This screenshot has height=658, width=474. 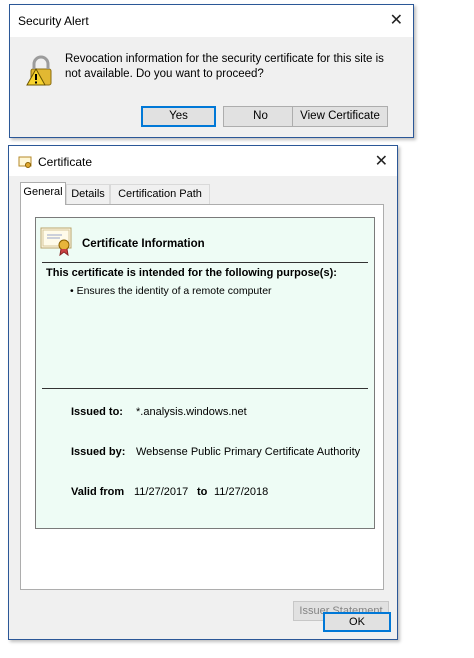 I want to click on issued-to-label: Issued to:, so click(x=97, y=412).